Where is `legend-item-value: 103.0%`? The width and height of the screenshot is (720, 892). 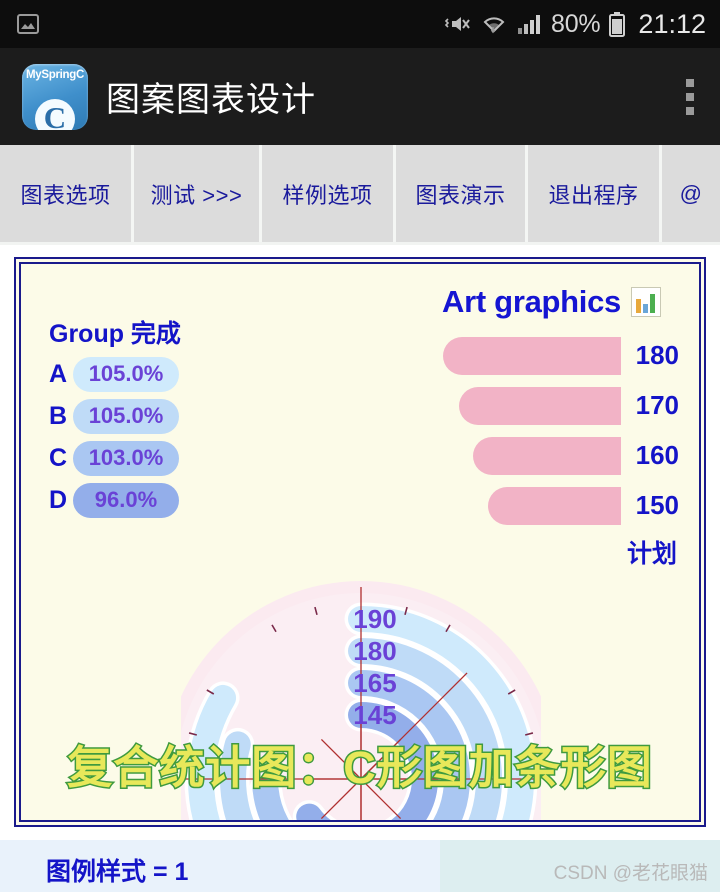 legend-item-value: 103.0% is located at coordinates (126, 458).